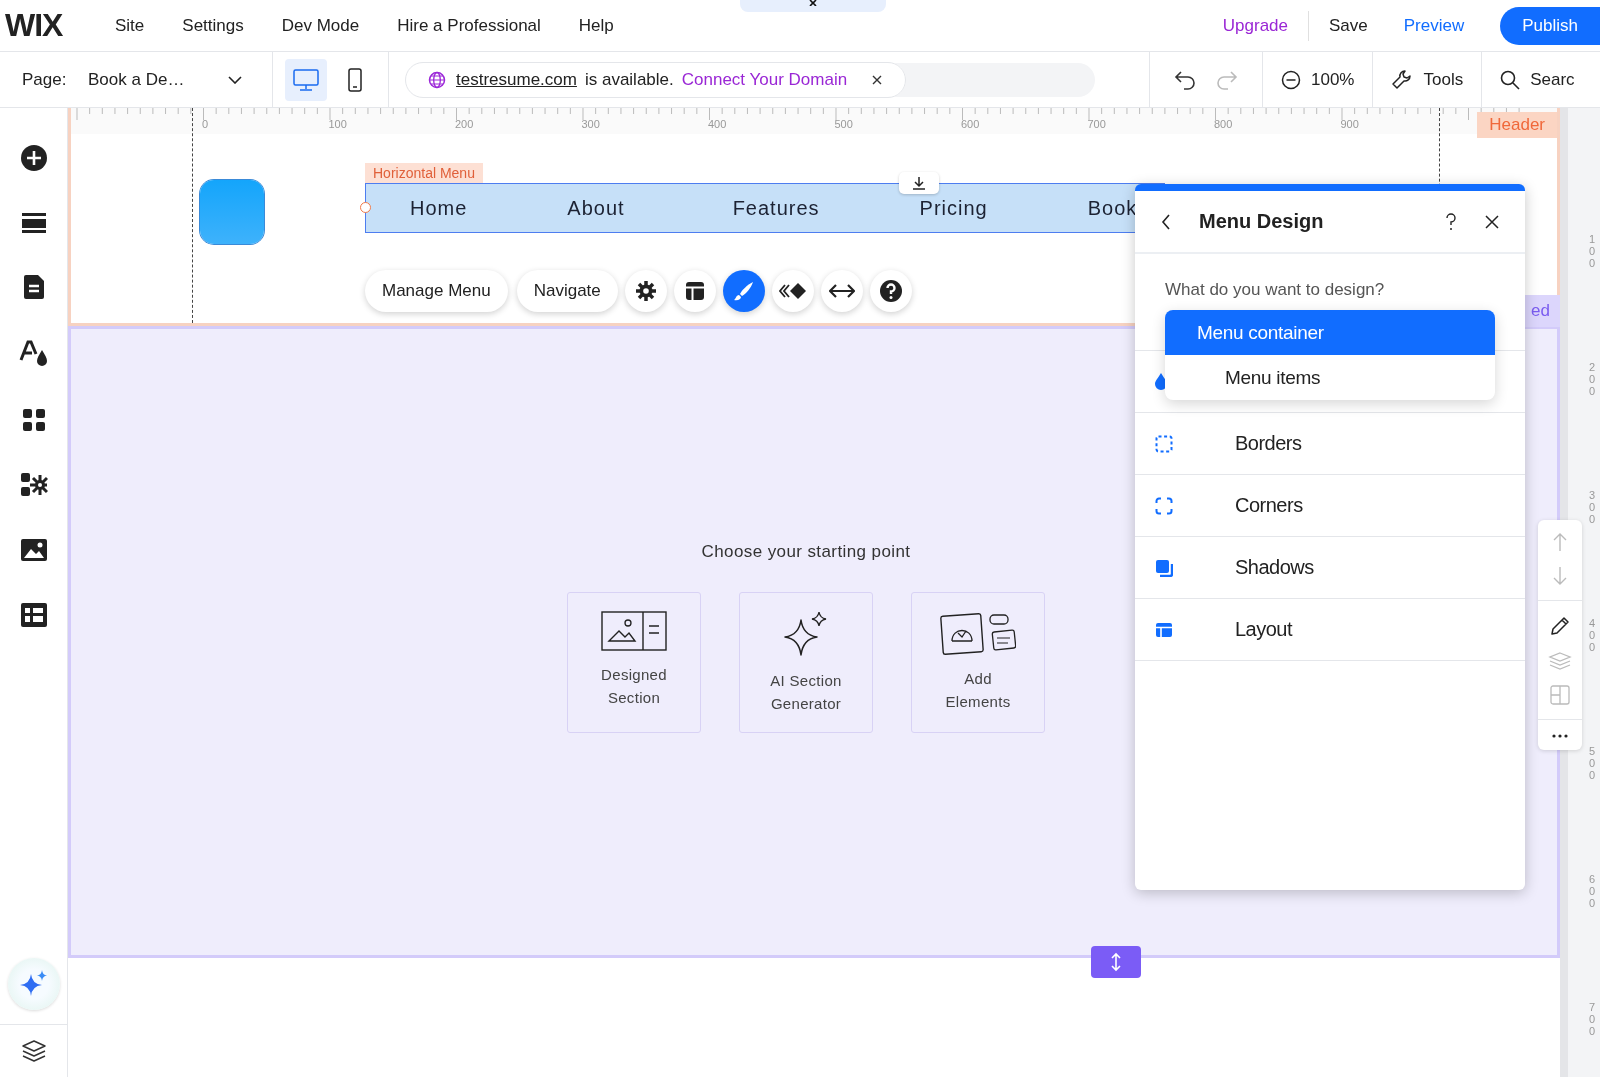 This screenshot has height=1077, width=1600. I want to click on save-button: Save, so click(1348, 25).